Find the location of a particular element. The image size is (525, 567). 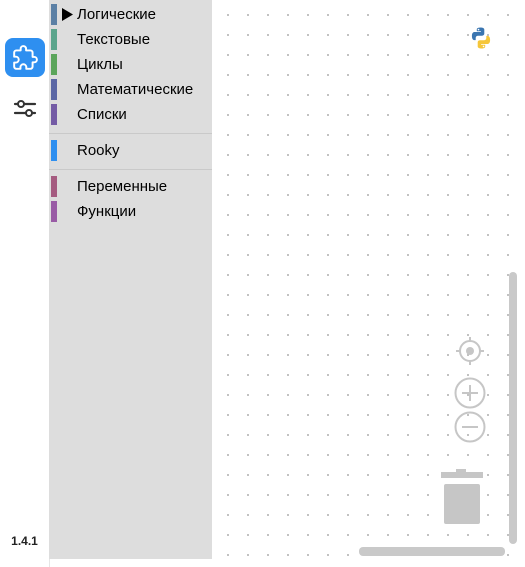

category-label: Списки is located at coordinates (102, 114).